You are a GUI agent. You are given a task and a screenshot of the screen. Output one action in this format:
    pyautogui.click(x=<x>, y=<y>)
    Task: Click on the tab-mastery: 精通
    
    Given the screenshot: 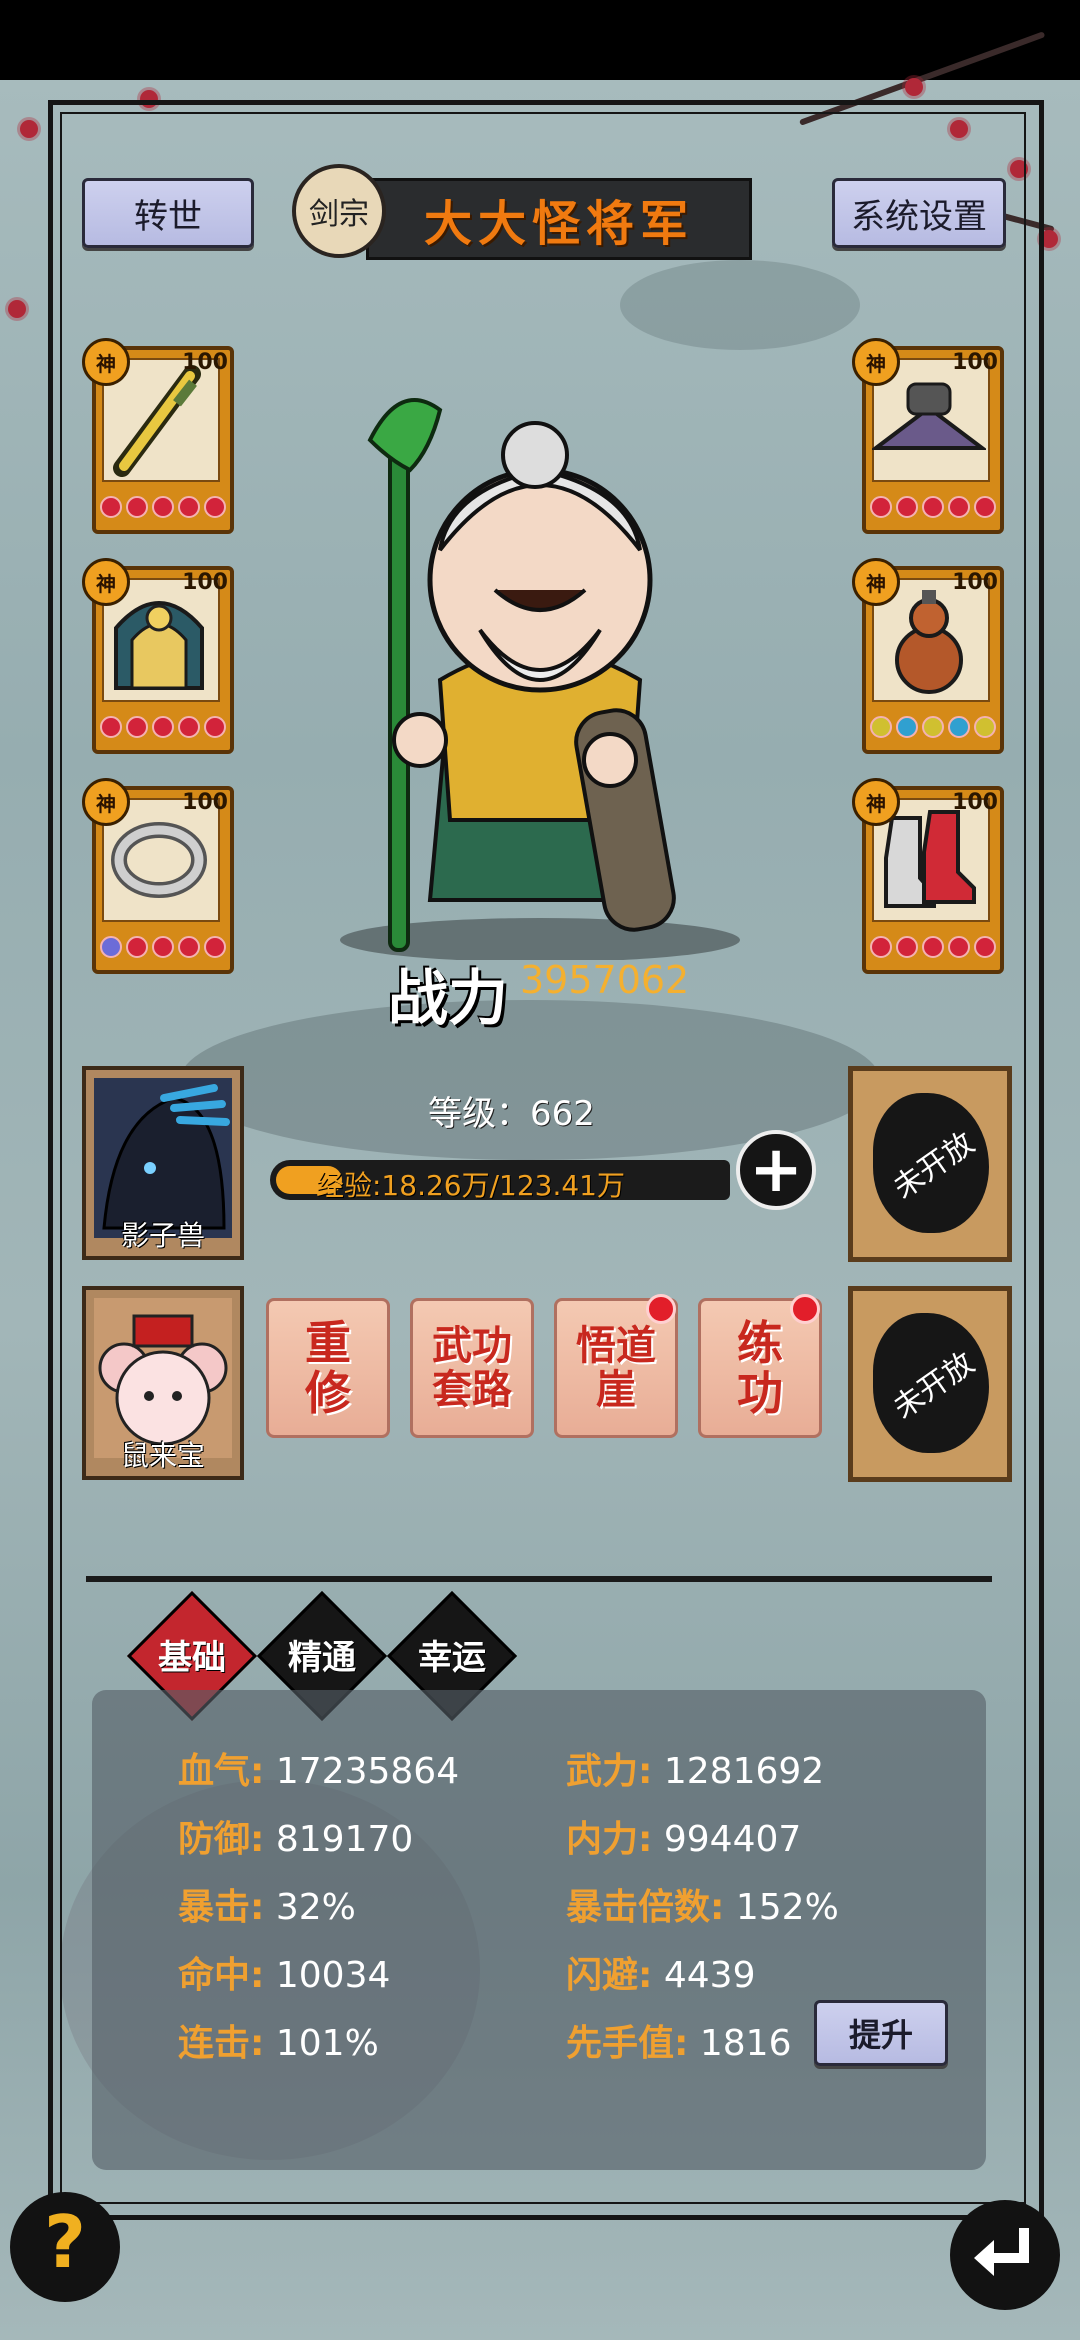 What is the action you would take?
    pyautogui.click(x=322, y=1654)
    